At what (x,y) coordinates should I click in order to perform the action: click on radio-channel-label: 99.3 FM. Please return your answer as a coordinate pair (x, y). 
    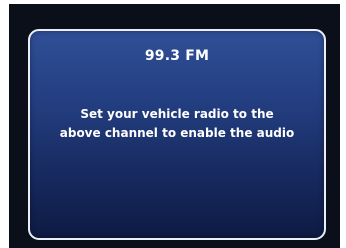
    Looking at the image, I should click on (177, 56).